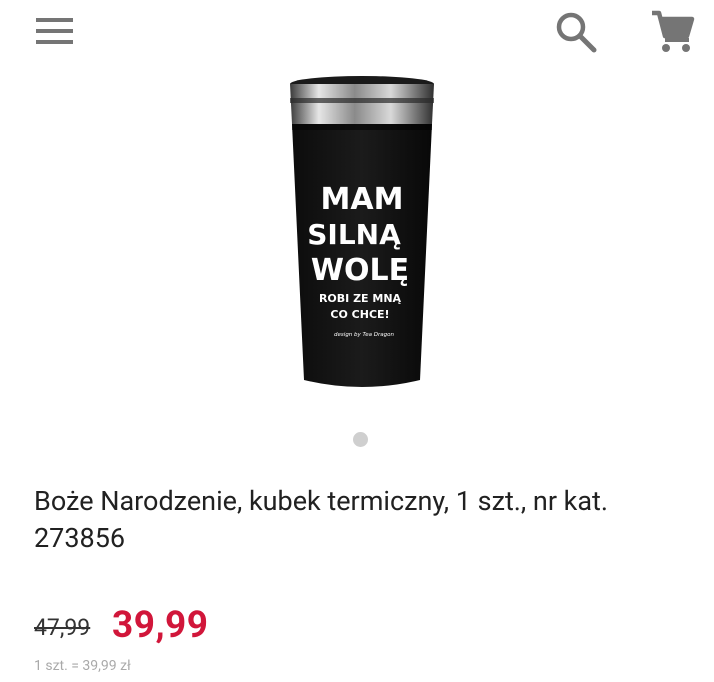  I want to click on mug-text-line4: ROBI ZE MNĄ, so click(360, 298).